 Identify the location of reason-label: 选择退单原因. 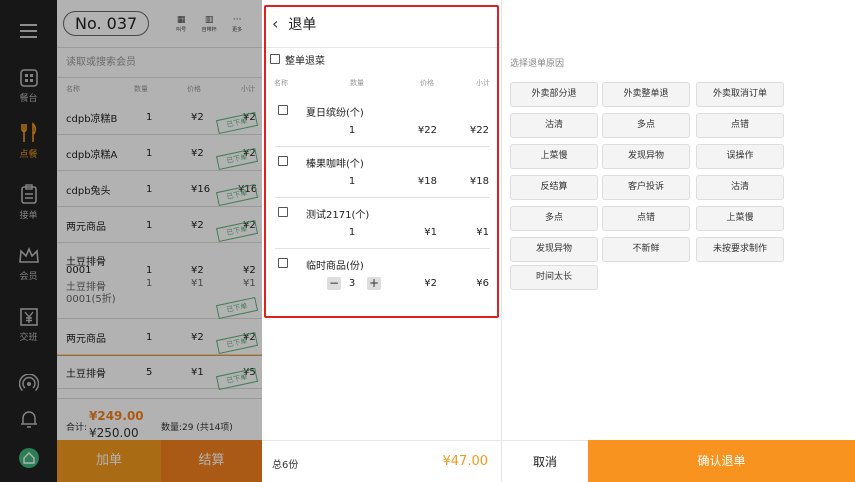
(537, 64).